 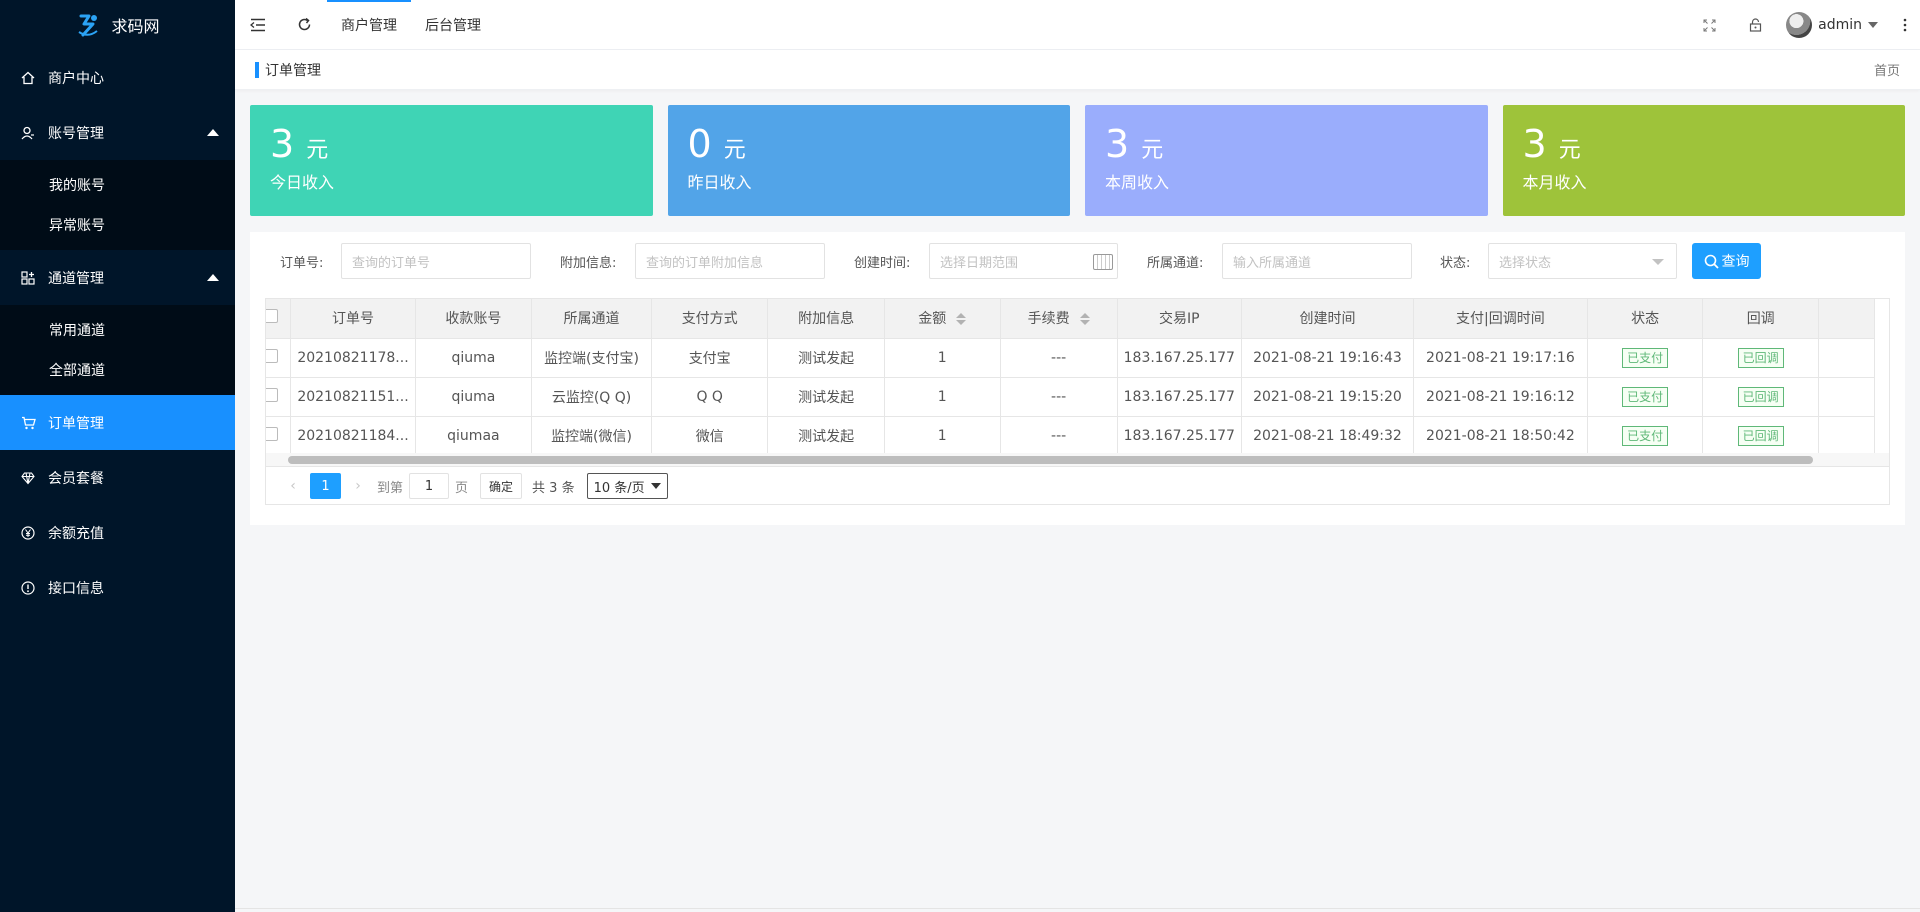 I want to click on top-header: 商户管理 后台管理 admin, so click(x=1077, y=25).